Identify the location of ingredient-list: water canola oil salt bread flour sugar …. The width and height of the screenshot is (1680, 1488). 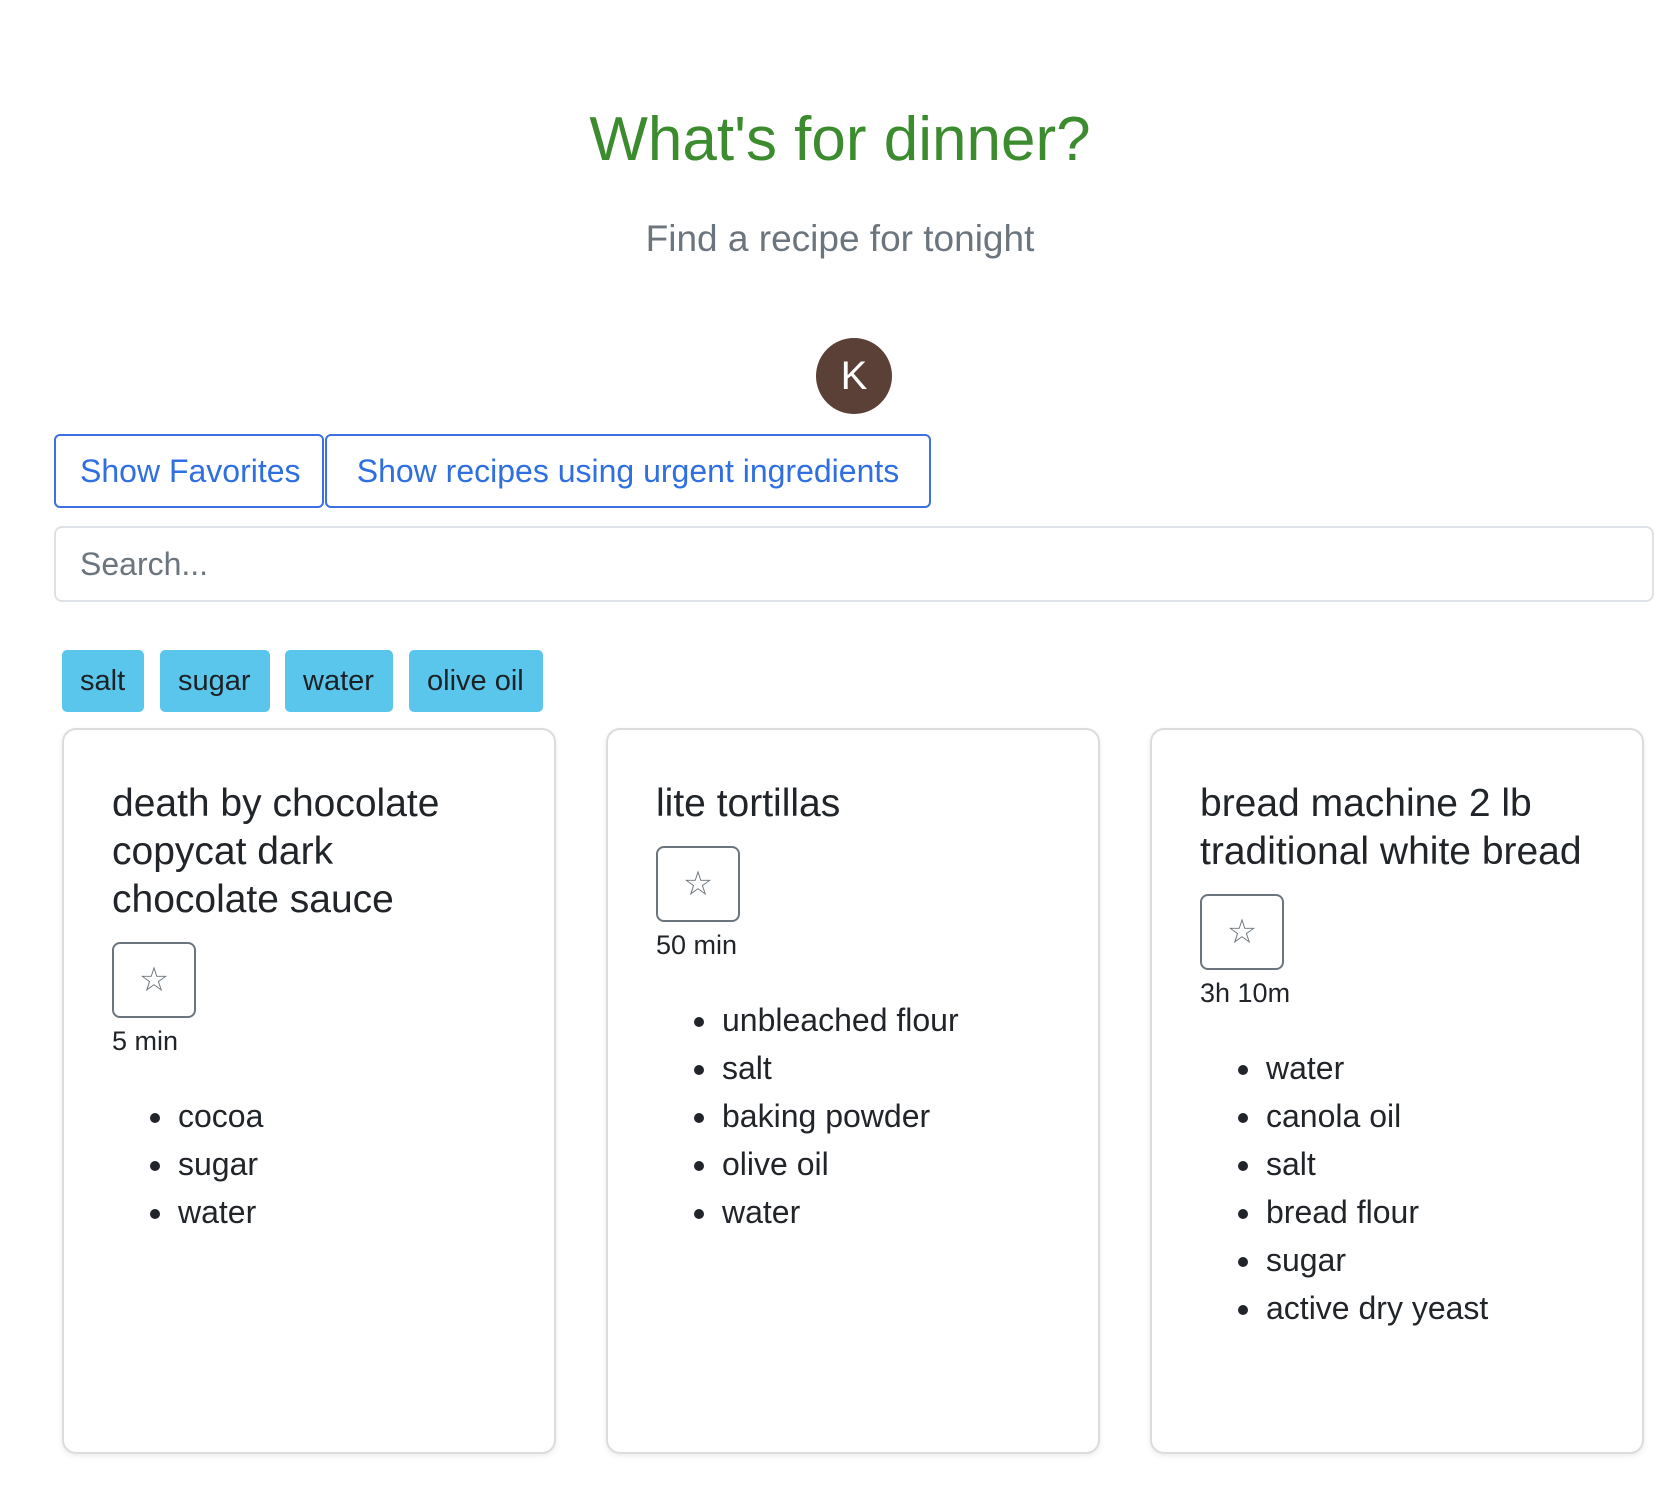
(1398, 1188).